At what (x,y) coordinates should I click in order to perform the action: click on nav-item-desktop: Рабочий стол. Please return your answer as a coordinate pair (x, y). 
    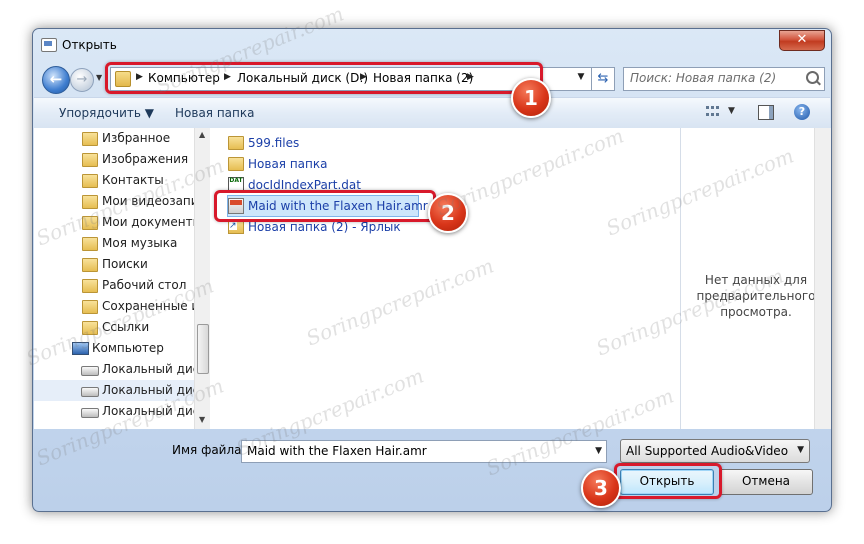
    Looking at the image, I should click on (114, 285).